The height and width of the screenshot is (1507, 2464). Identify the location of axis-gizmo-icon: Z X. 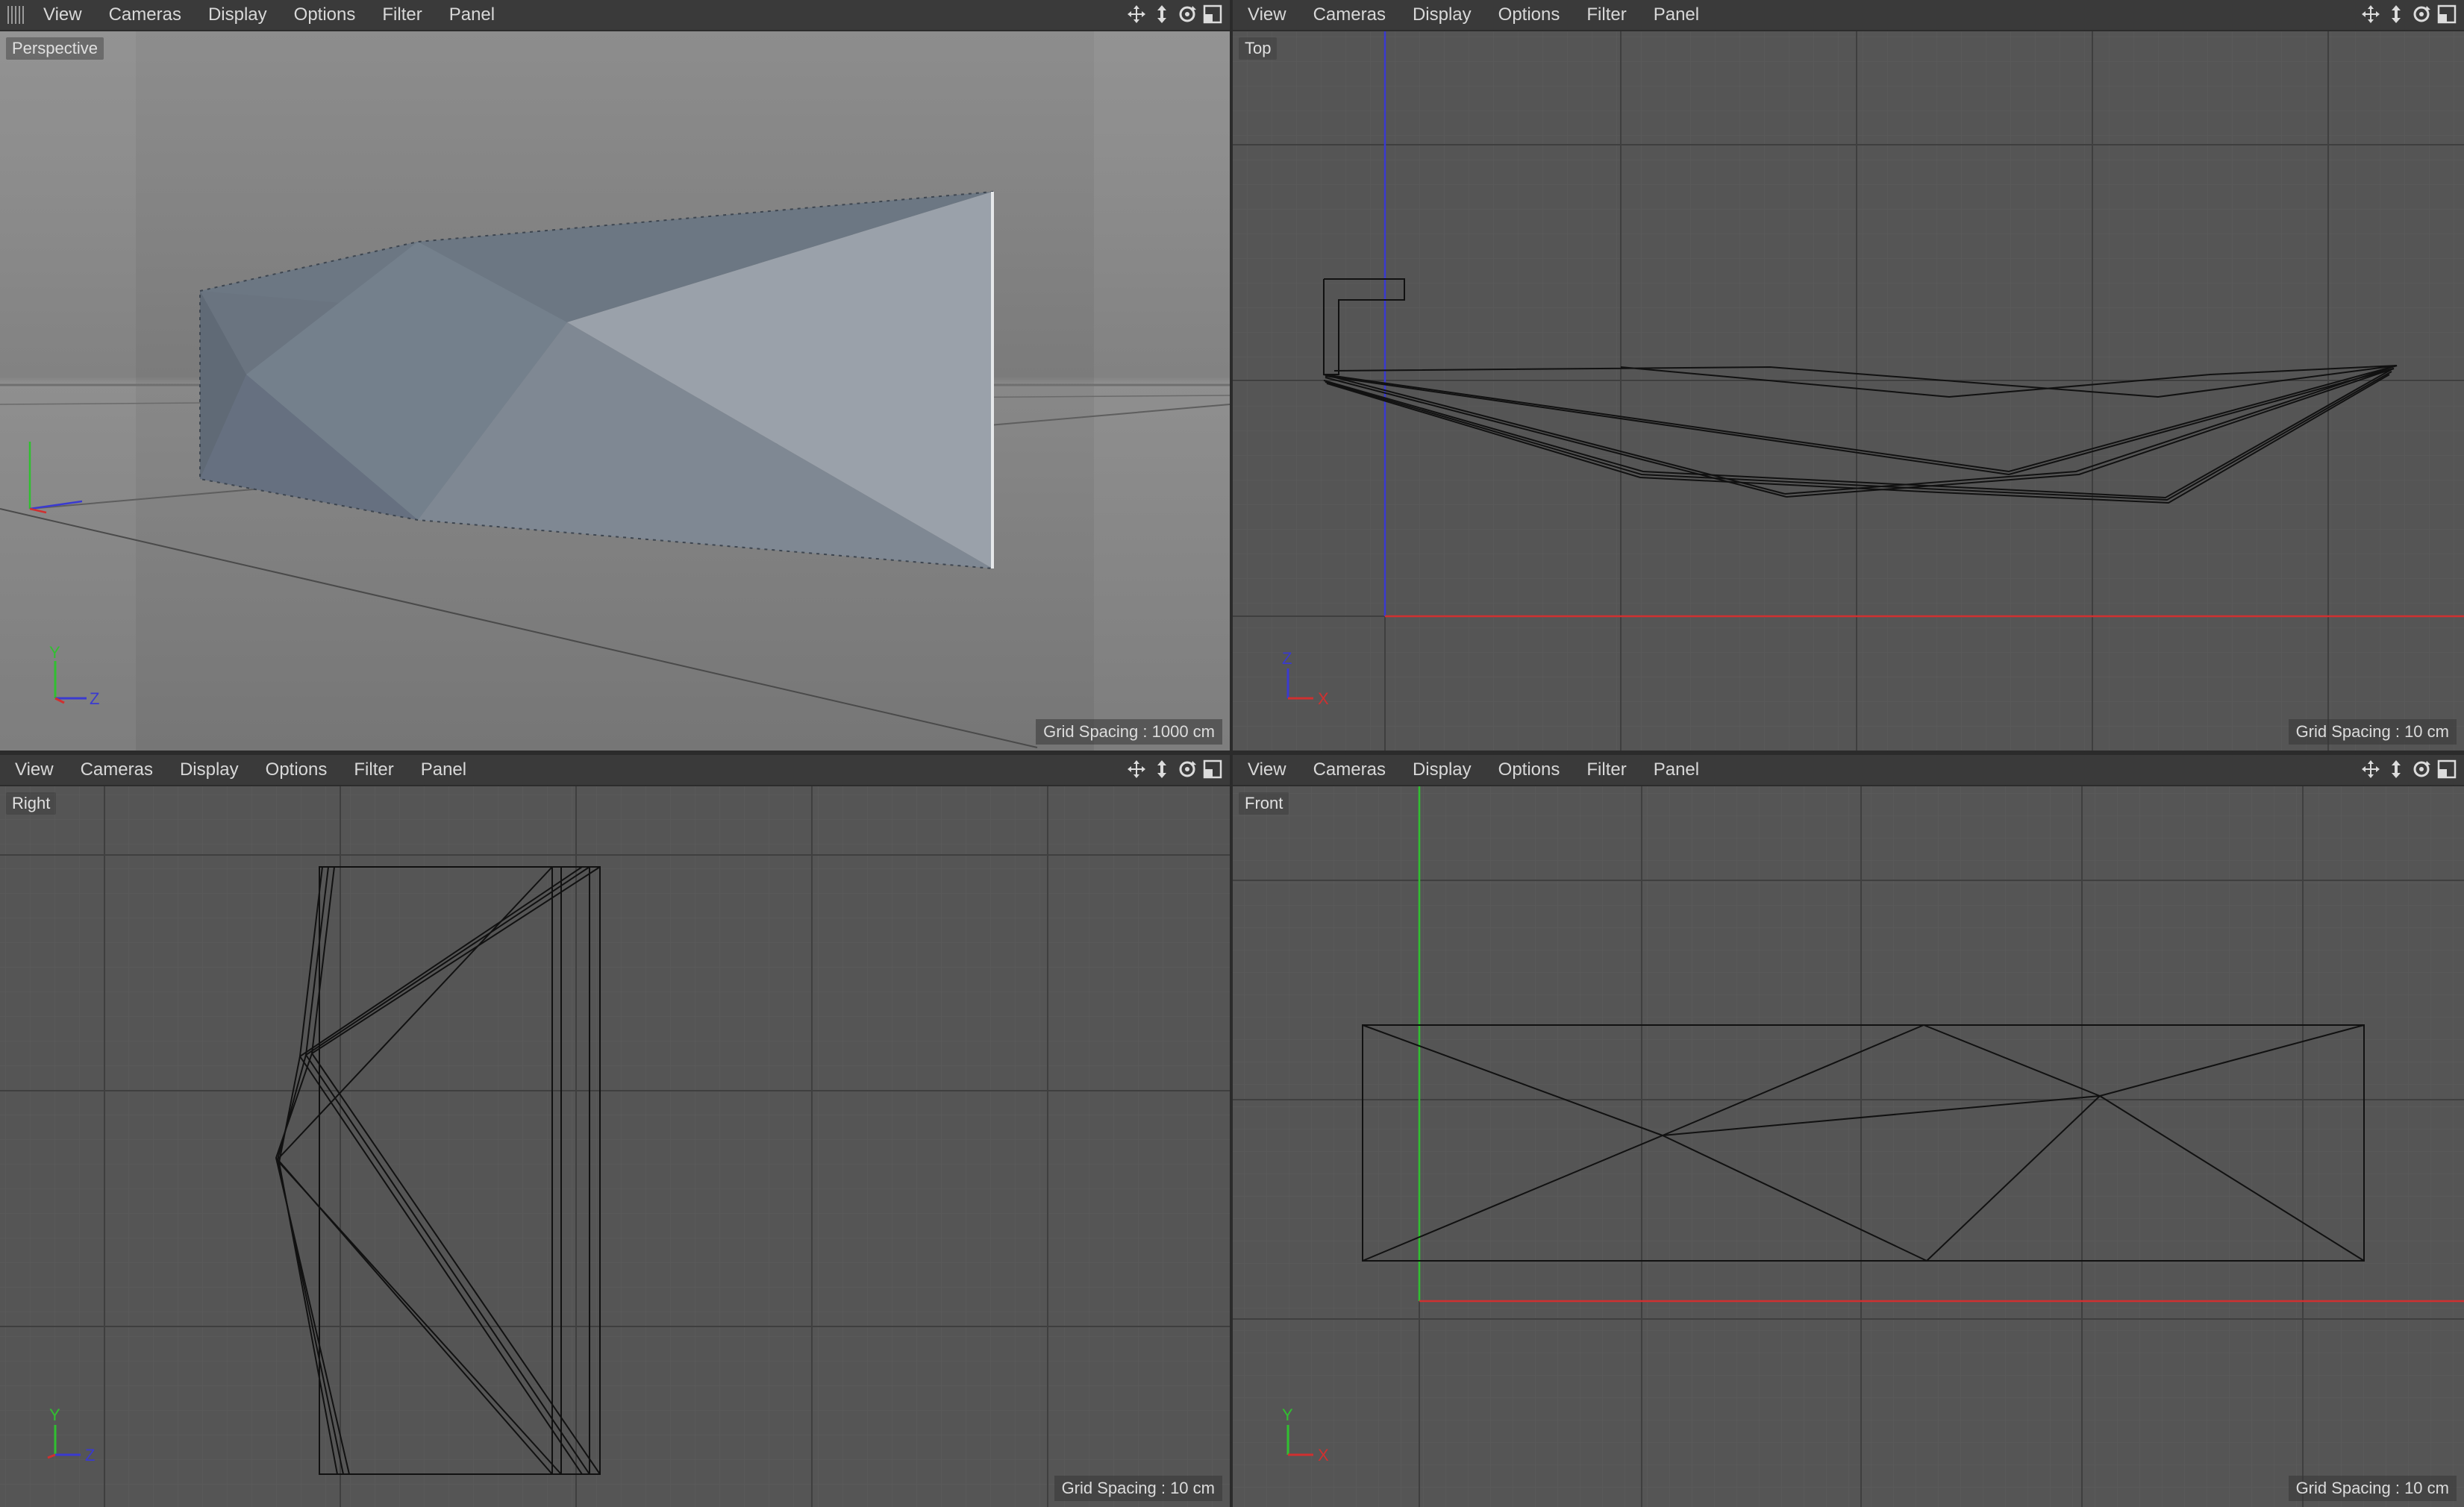
(1305, 677).